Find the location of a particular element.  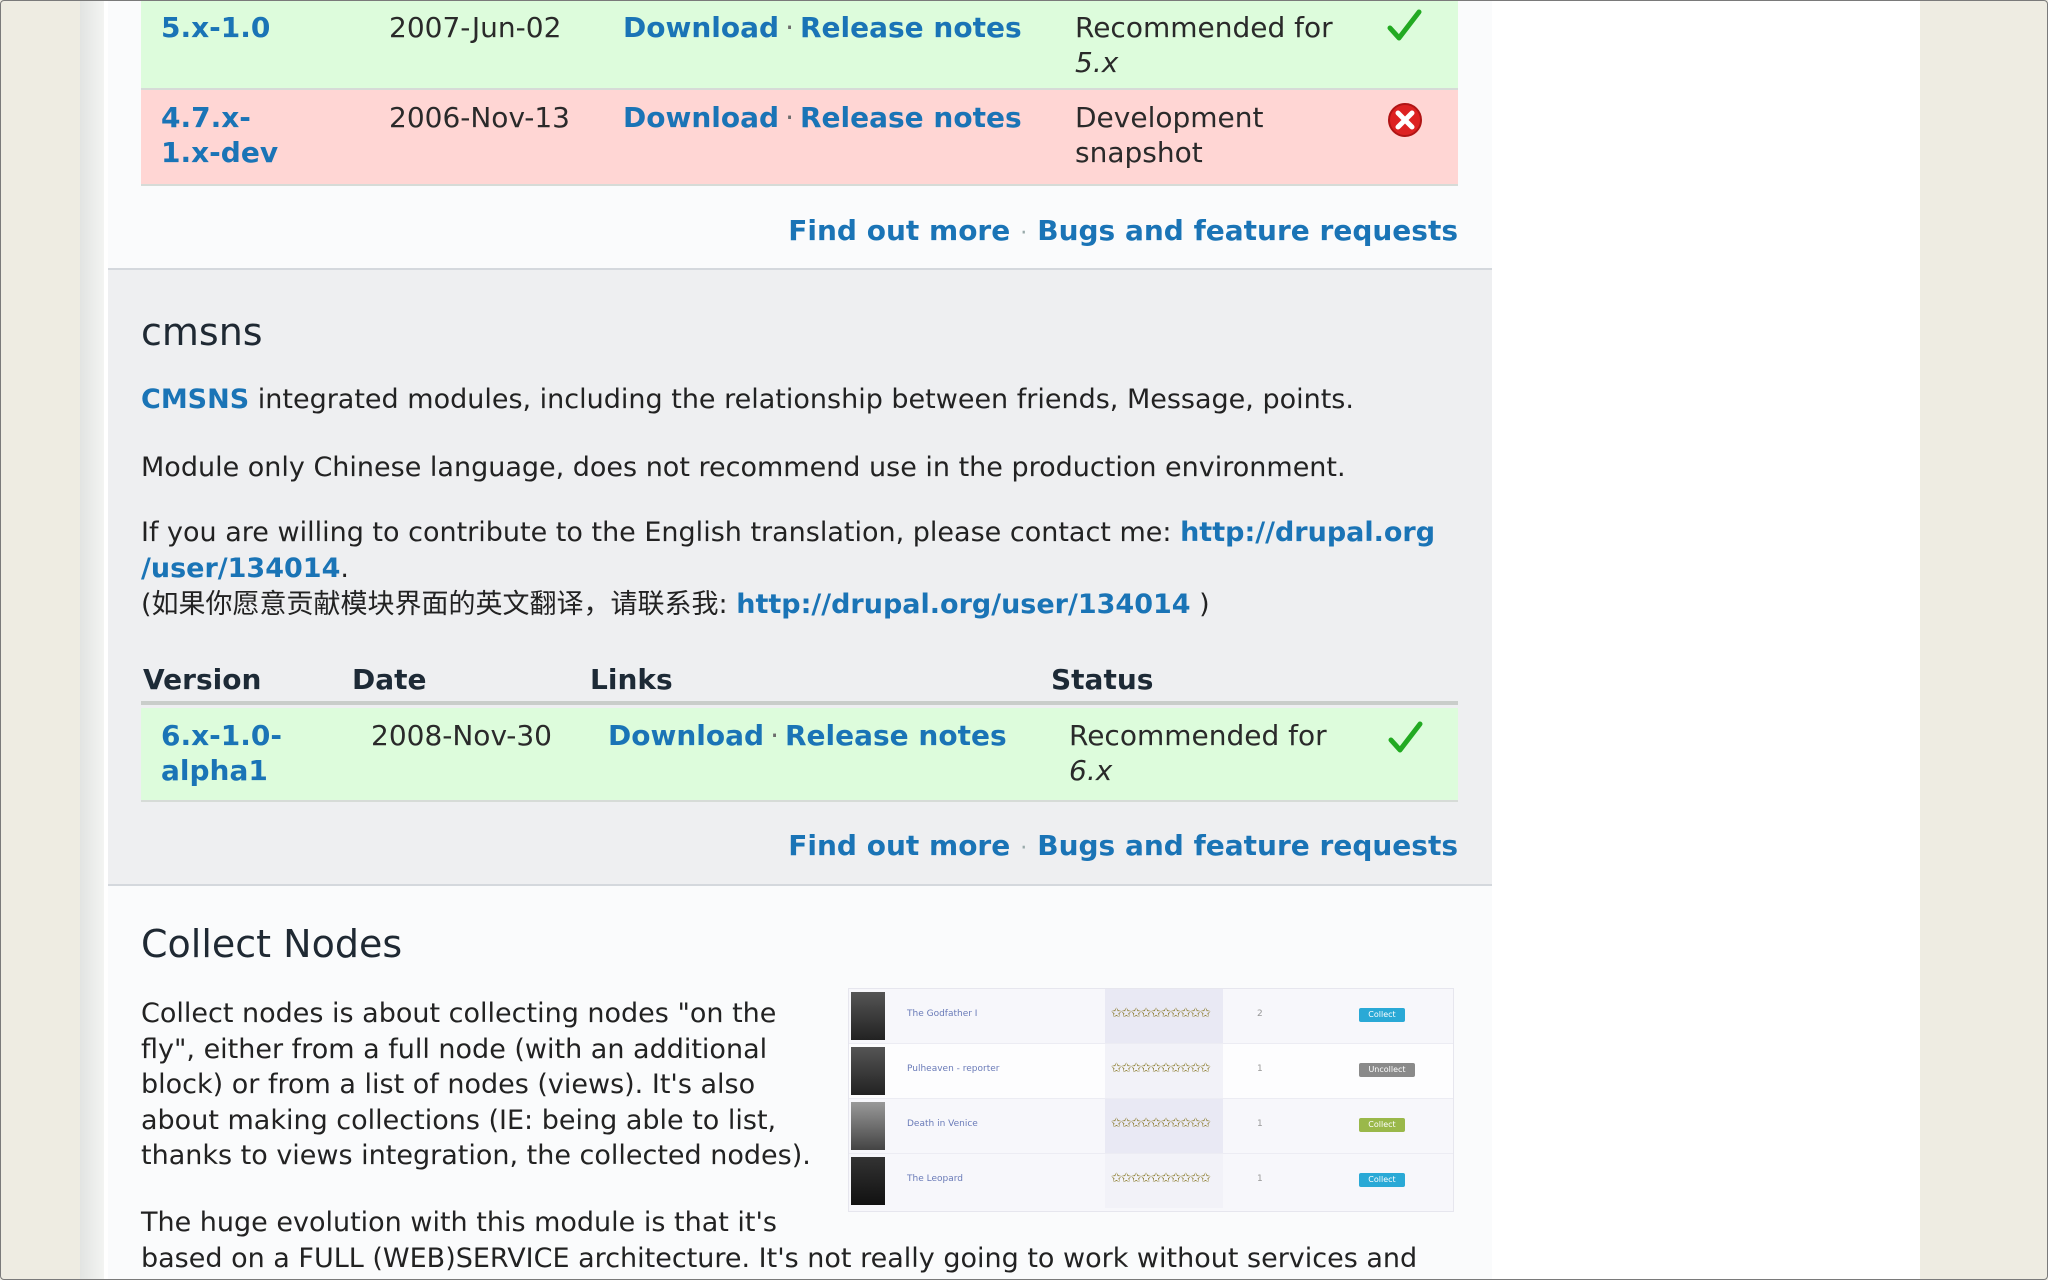

contact-link: /user/134014 is located at coordinates (240, 568).